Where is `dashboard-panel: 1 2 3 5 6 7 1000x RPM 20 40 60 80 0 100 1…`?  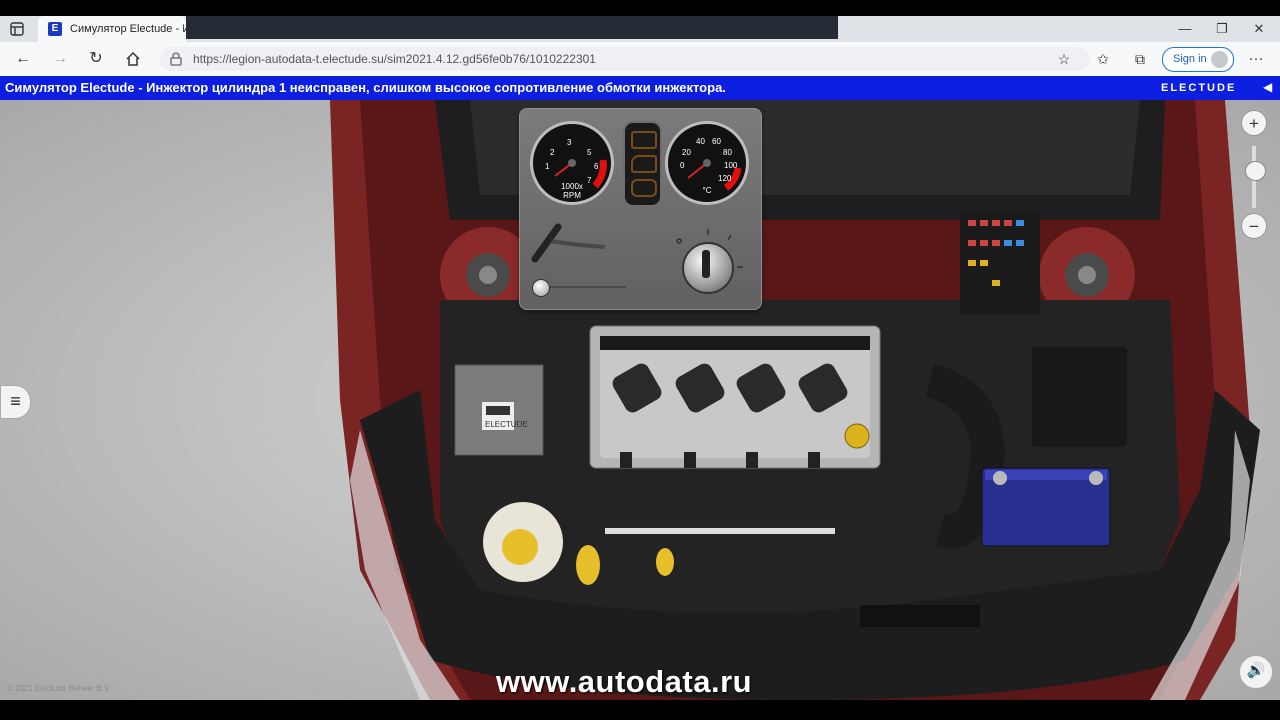 dashboard-panel: 1 2 3 5 6 7 1000x RPM 20 40 60 80 0 100 1… is located at coordinates (640, 209).